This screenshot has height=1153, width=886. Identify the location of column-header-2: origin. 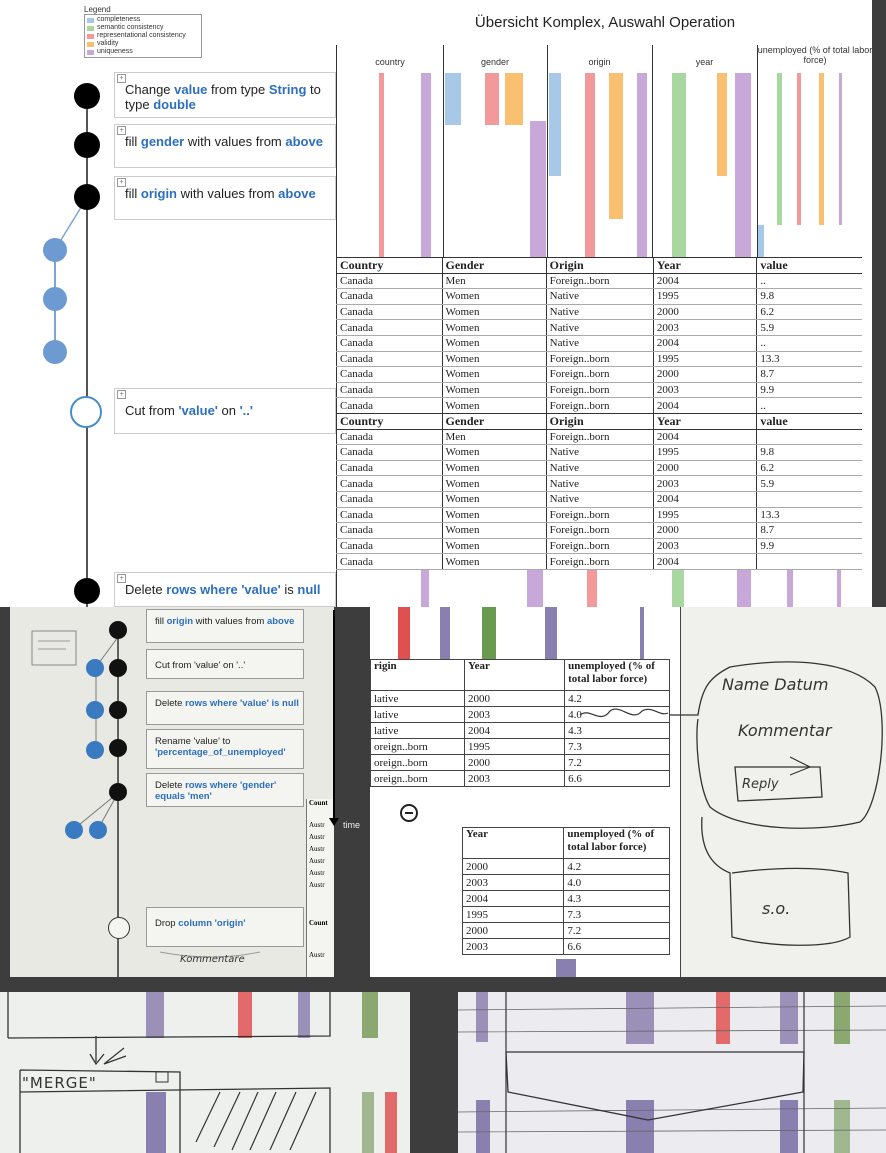
(599, 62).